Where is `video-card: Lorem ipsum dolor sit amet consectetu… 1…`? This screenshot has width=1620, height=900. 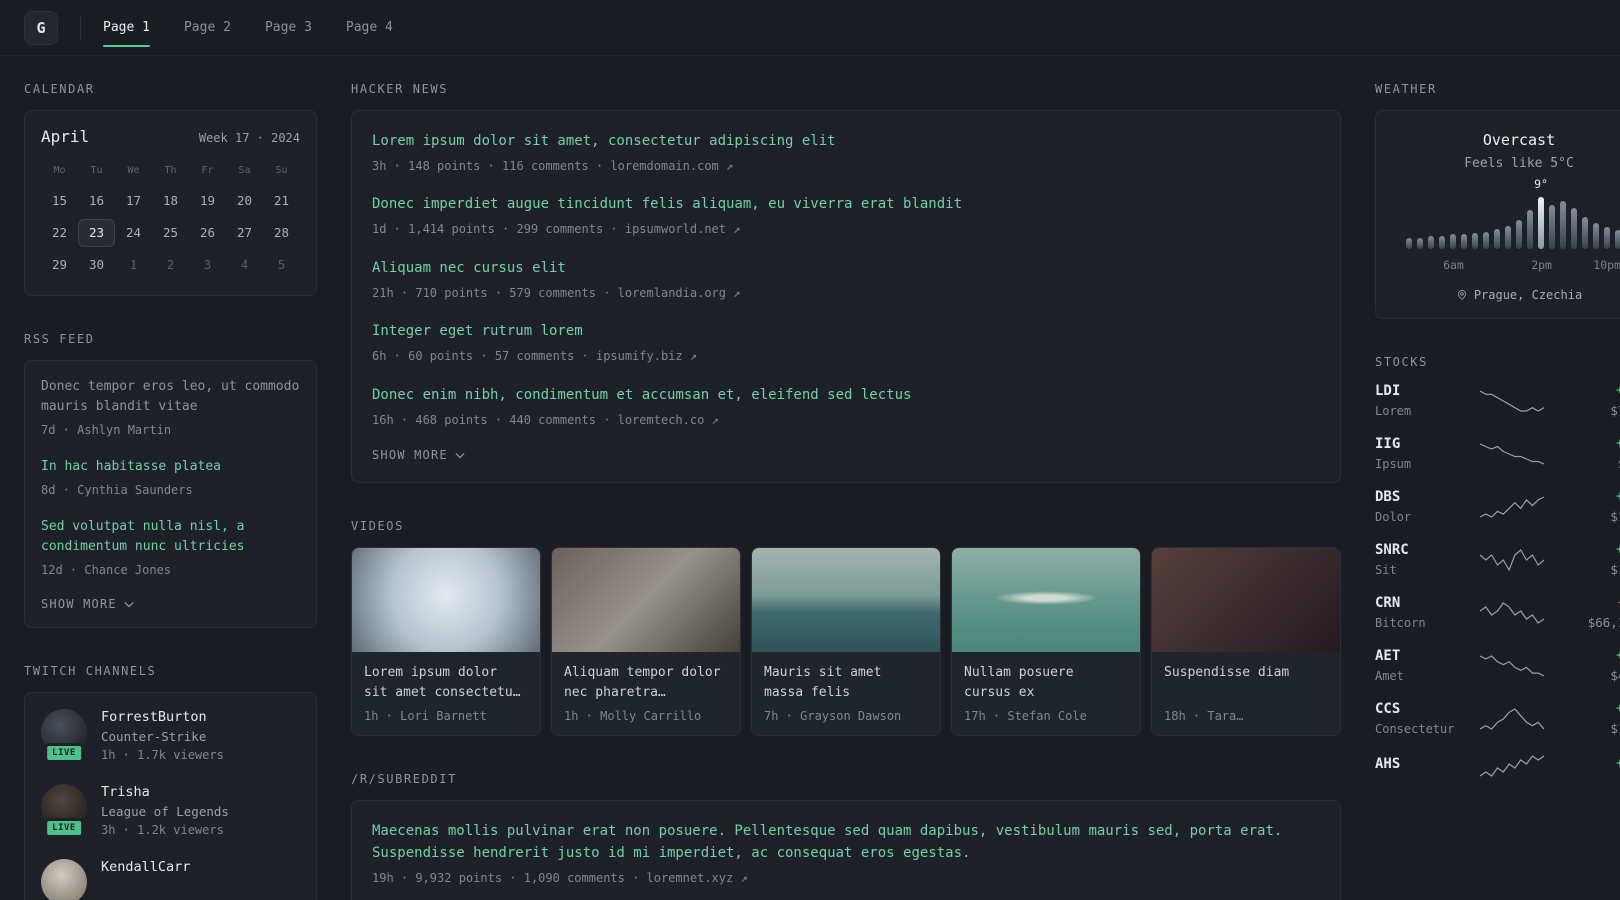 video-card: Lorem ipsum dolor sit amet consectetu… 1… is located at coordinates (446, 642).